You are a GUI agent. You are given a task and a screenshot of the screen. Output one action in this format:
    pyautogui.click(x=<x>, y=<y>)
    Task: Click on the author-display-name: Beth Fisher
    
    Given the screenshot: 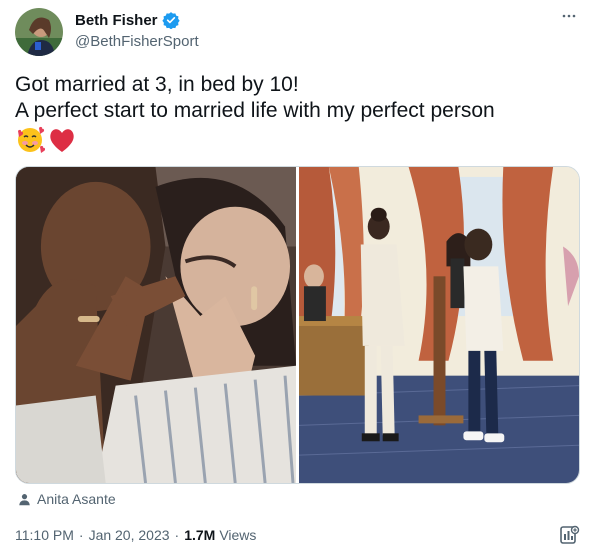 What is the action you would take?
    pyautogui.click(x=116, y=20)
    